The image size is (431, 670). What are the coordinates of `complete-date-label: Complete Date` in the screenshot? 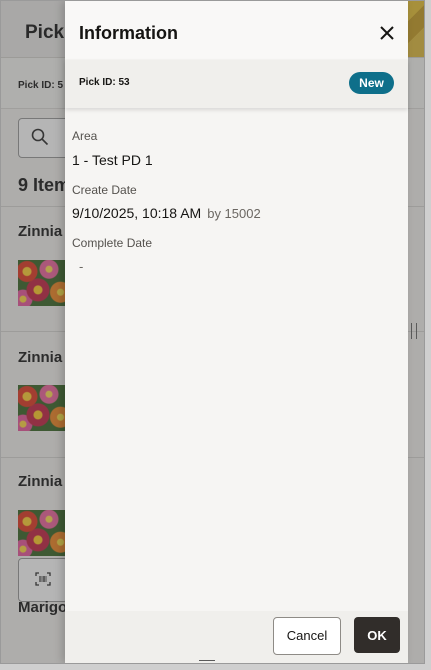 It's located at (112, 243).